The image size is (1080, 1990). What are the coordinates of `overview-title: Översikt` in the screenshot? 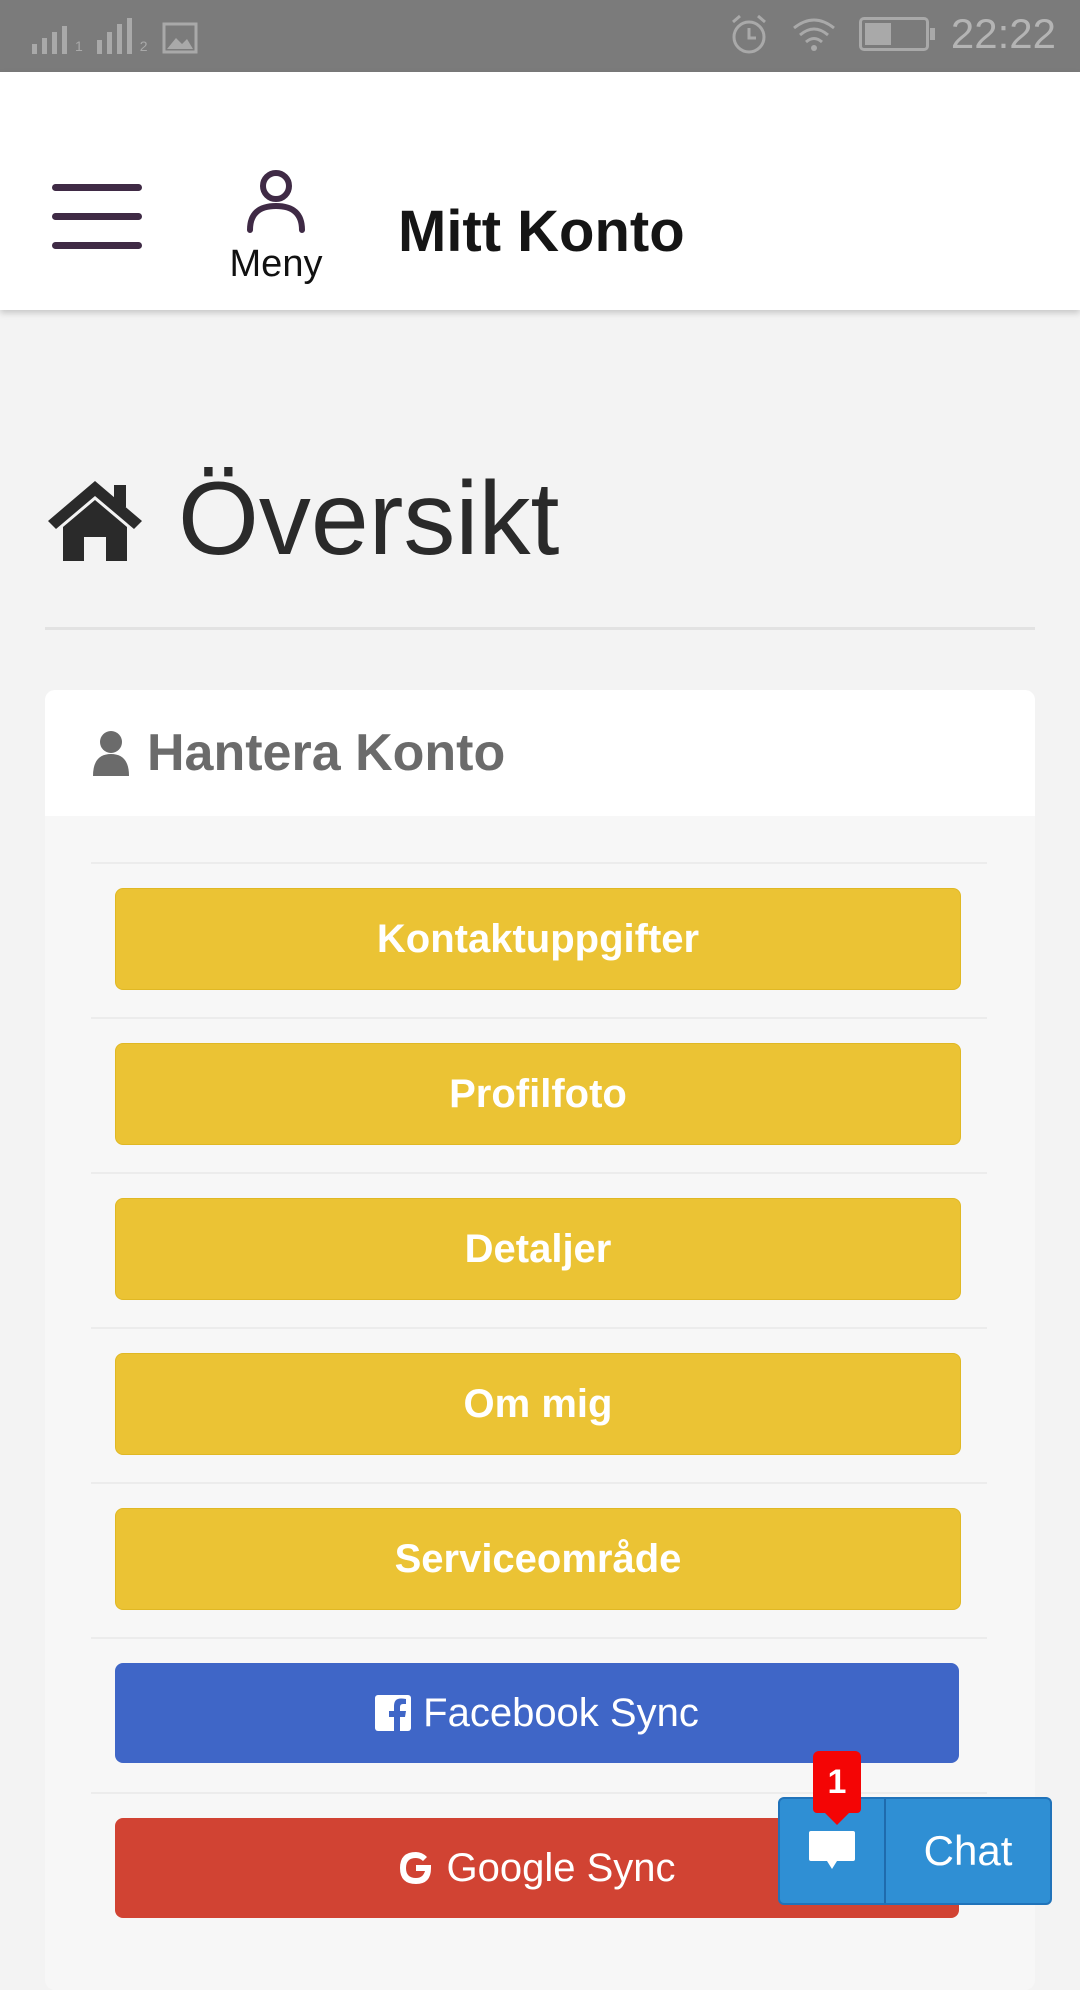 It's located at (369, 519).